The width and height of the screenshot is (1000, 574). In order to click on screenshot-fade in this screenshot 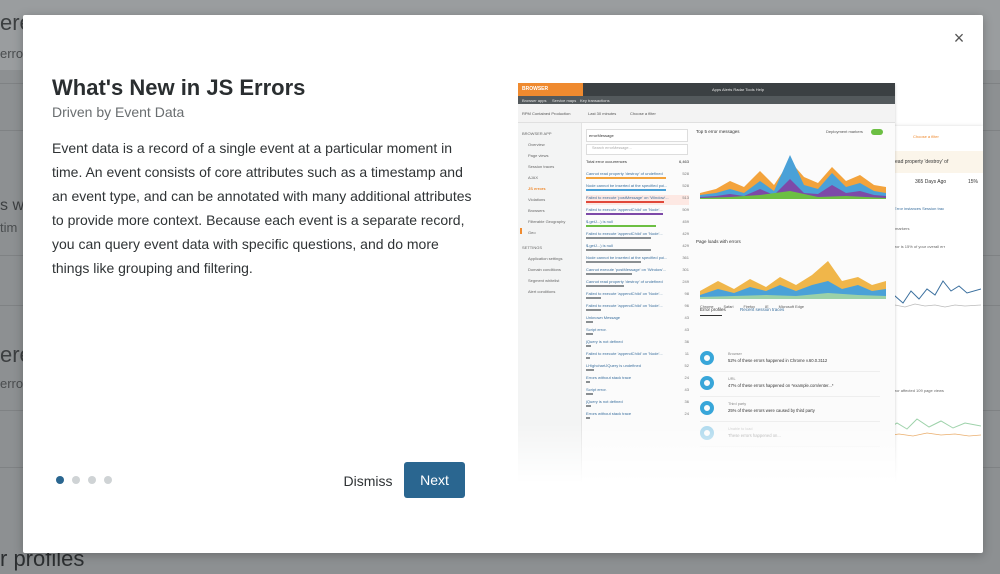, I will do `click(750, 453)`.